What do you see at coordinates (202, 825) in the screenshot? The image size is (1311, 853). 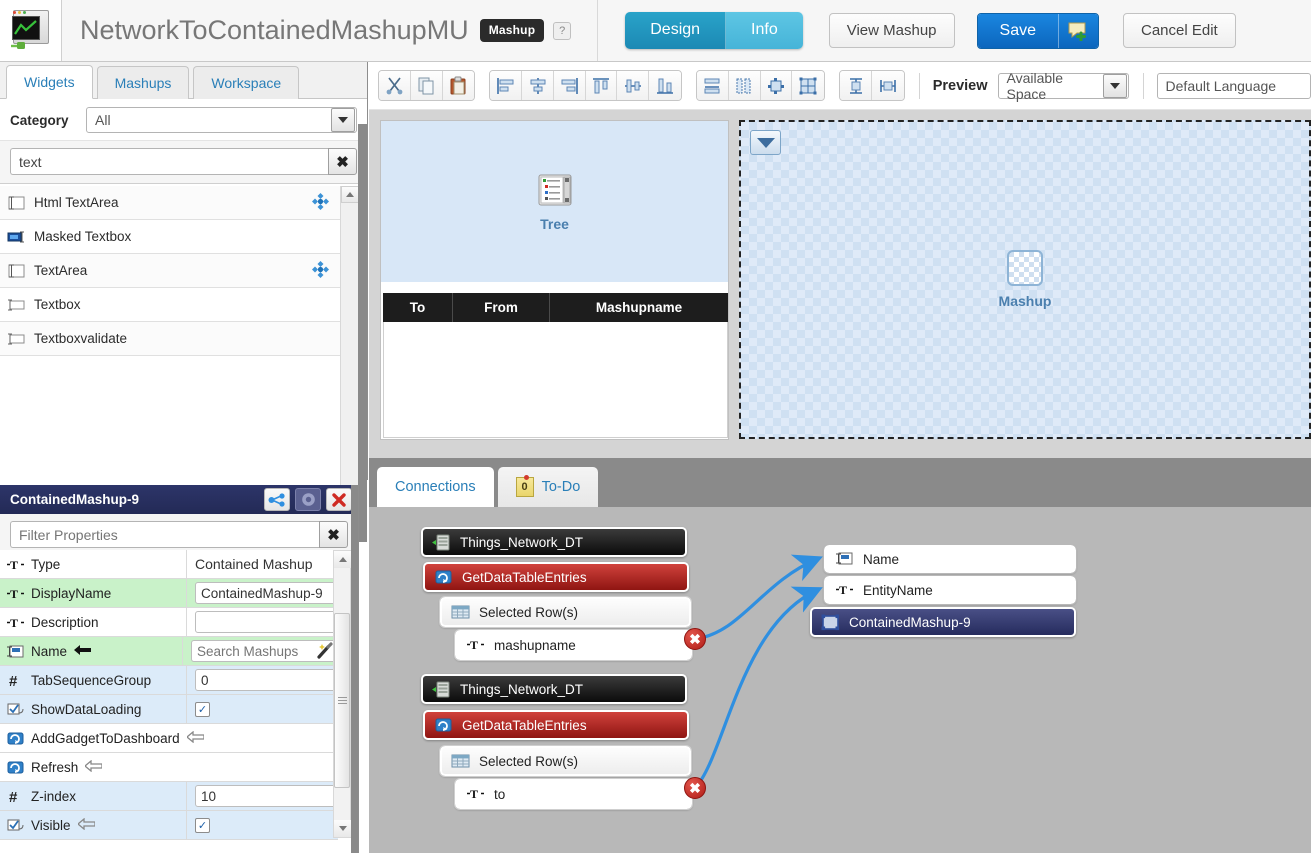 I see `visible-checkbox: ✓` at bounding box center [202, 825].